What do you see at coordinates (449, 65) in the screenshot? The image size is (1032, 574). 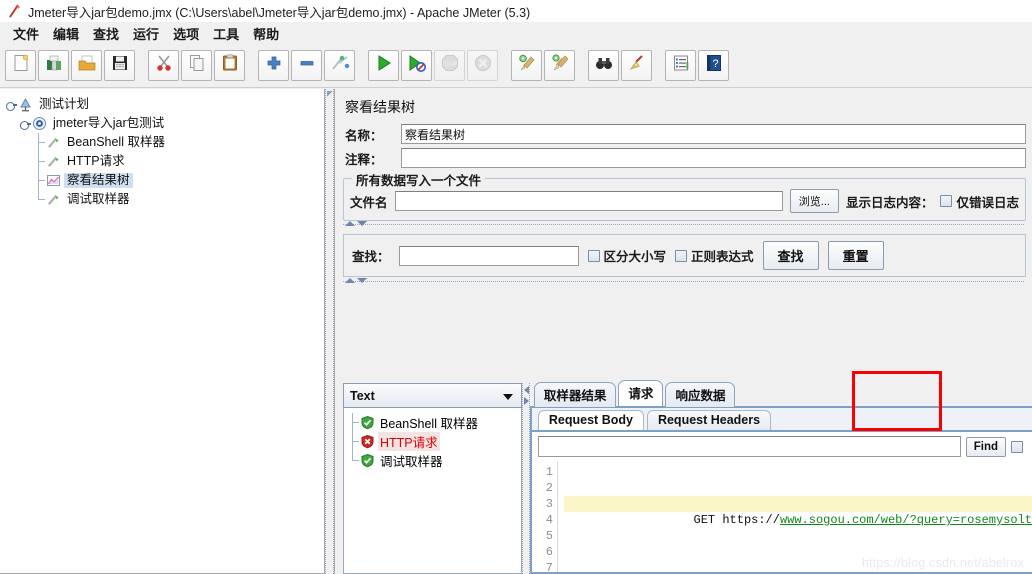 I see `stop-button: STOP` at bounding box center [449, 65].